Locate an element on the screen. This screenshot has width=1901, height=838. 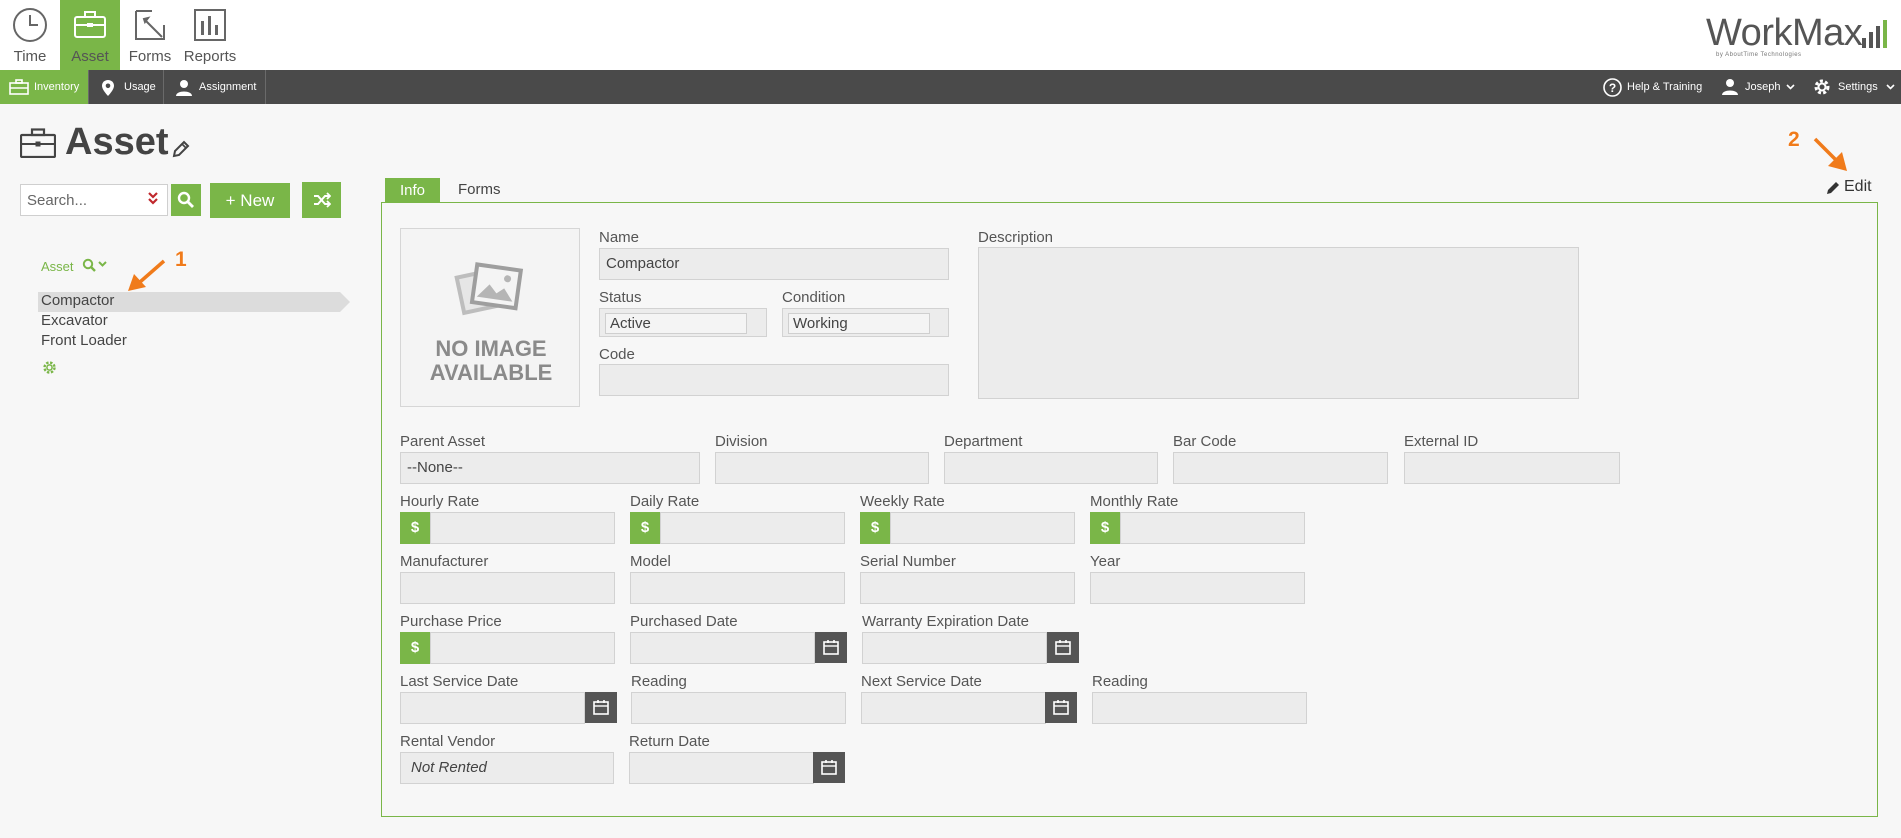
bar-code-label: Bar Code is located at coordinates (1205, 441).